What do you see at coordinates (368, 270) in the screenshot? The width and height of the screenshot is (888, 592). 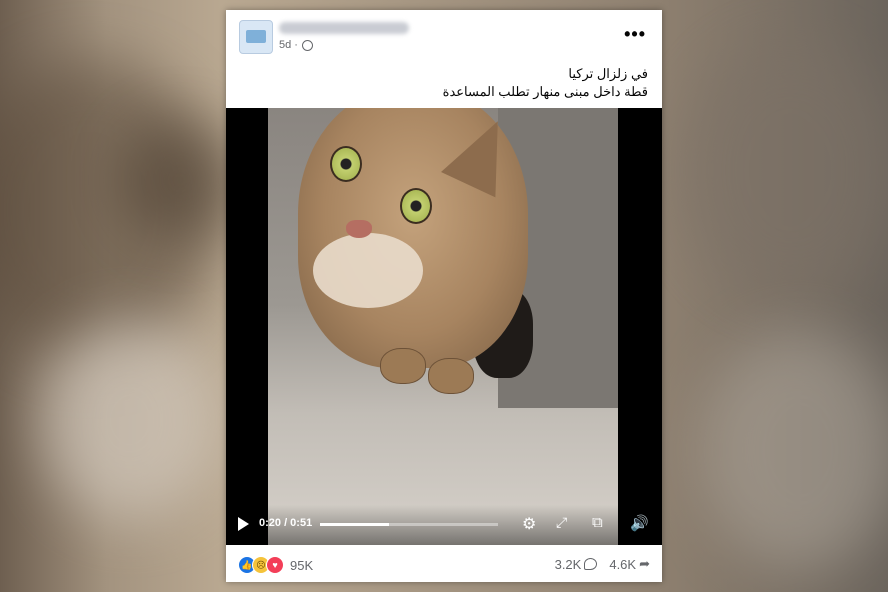 I see `video-scene-cat-muzzle` at bounding box center [368, 270].